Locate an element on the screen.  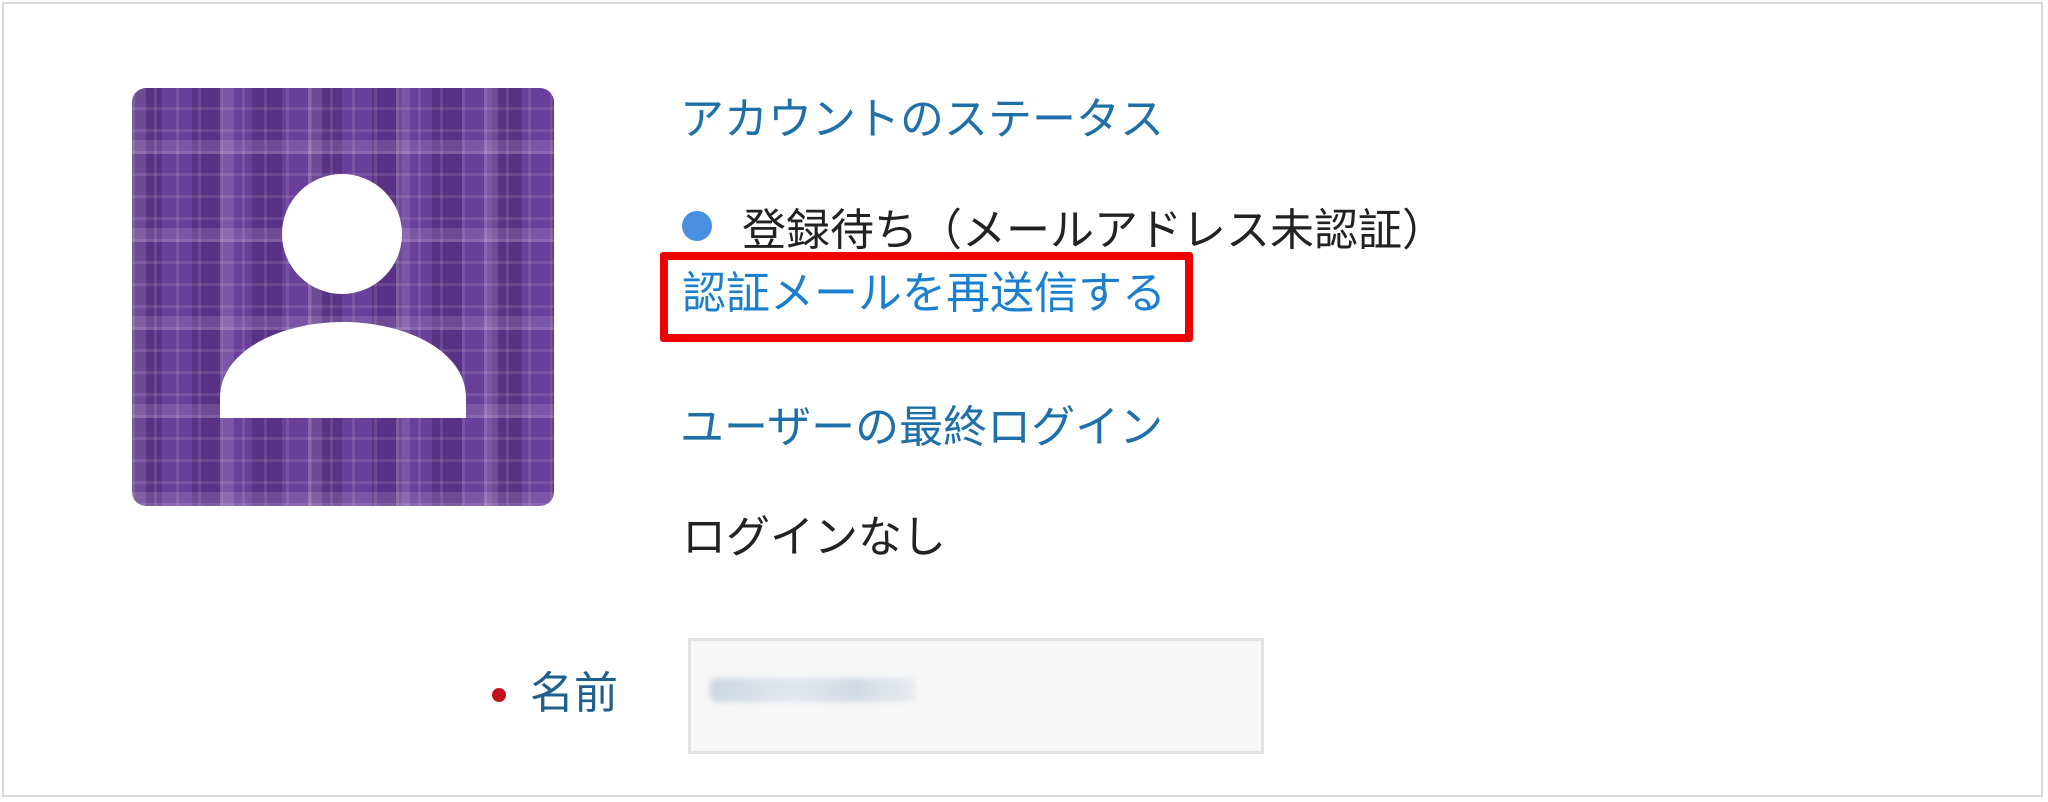
redacted-name-value is located at coordinates (813, 690).